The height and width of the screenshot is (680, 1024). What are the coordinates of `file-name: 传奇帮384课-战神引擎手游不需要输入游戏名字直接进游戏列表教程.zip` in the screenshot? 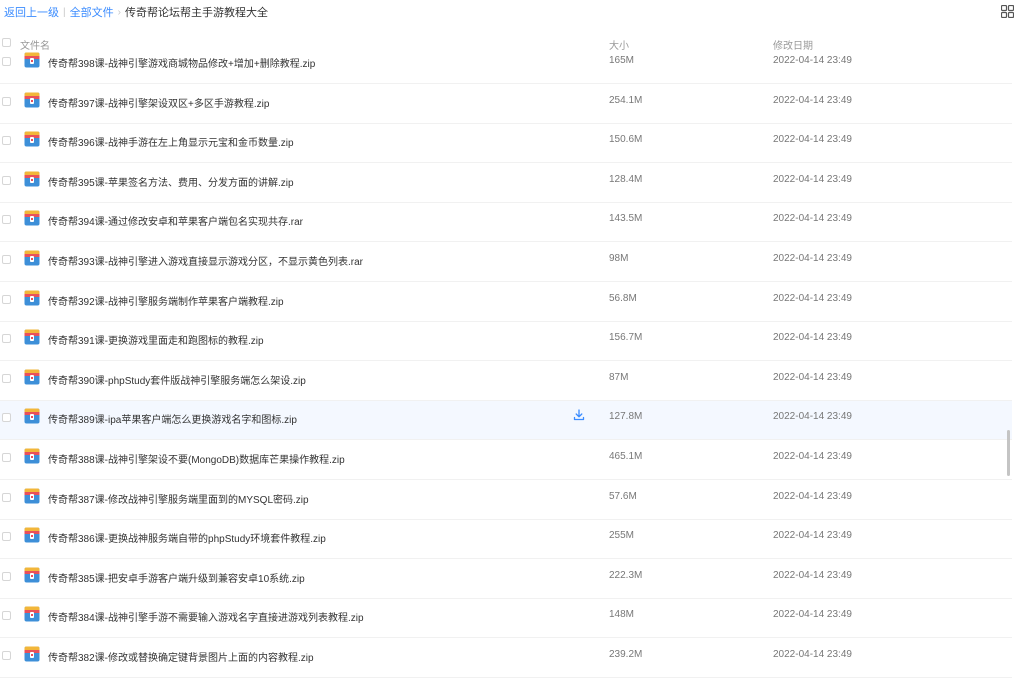 It's located at (206, 616).